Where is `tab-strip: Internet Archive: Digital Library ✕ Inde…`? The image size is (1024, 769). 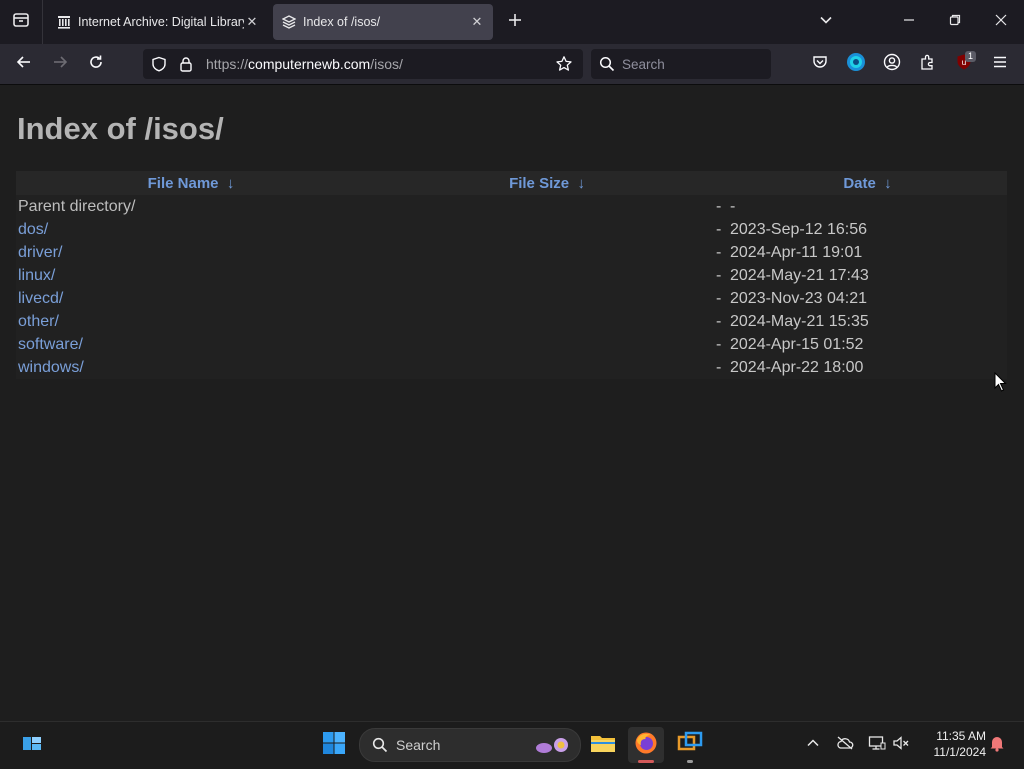 tab-strip: Internet Archive: Digital Library ✕ Inde… is located at coordinates (512, 22).